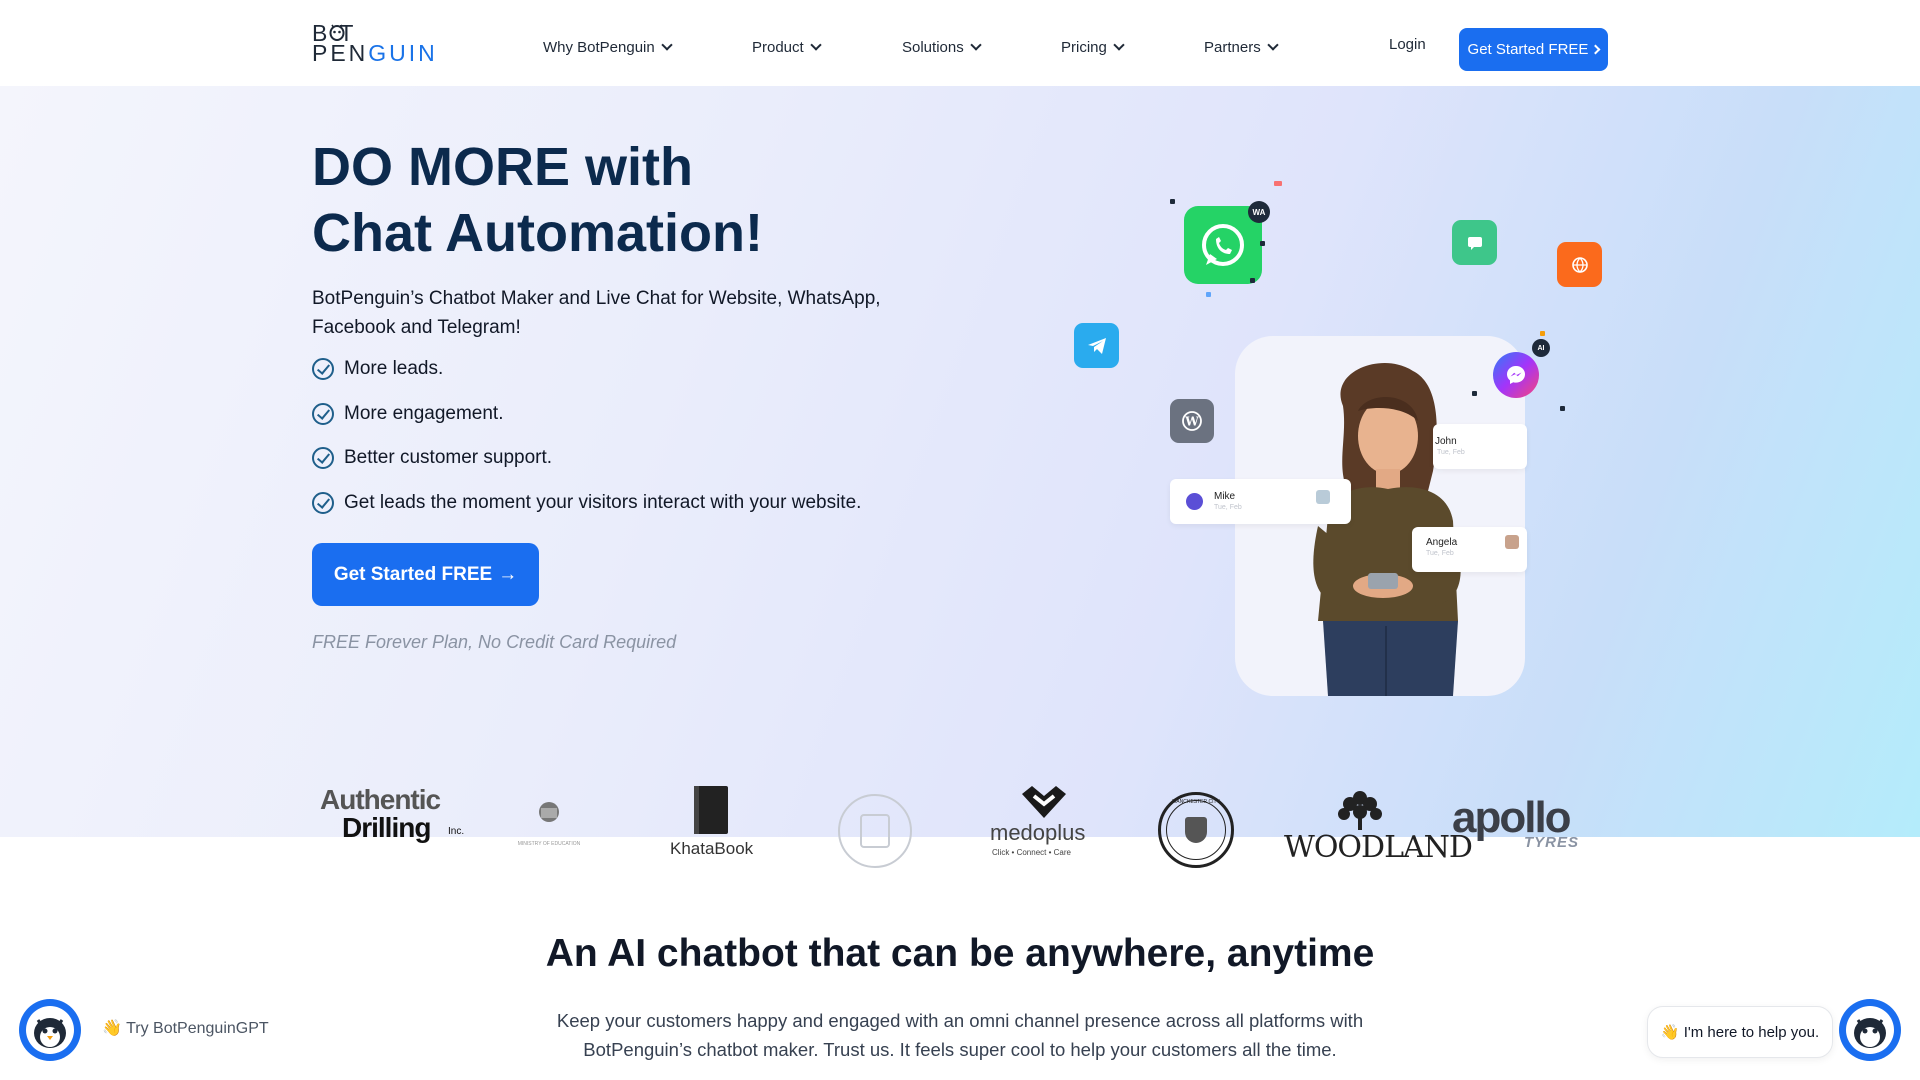 The height and width of the screenshot is (1080, 1920). I want to click on emblem-icon, so click(549, 812).